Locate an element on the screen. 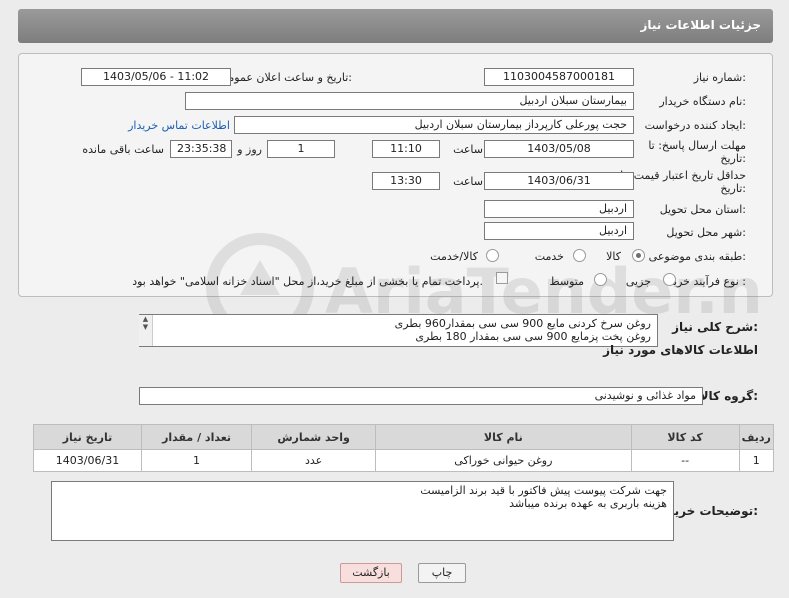 This screenshot has width=789, height=598. col-date: تاریخ نیاز is located at coordinates (87, 437).